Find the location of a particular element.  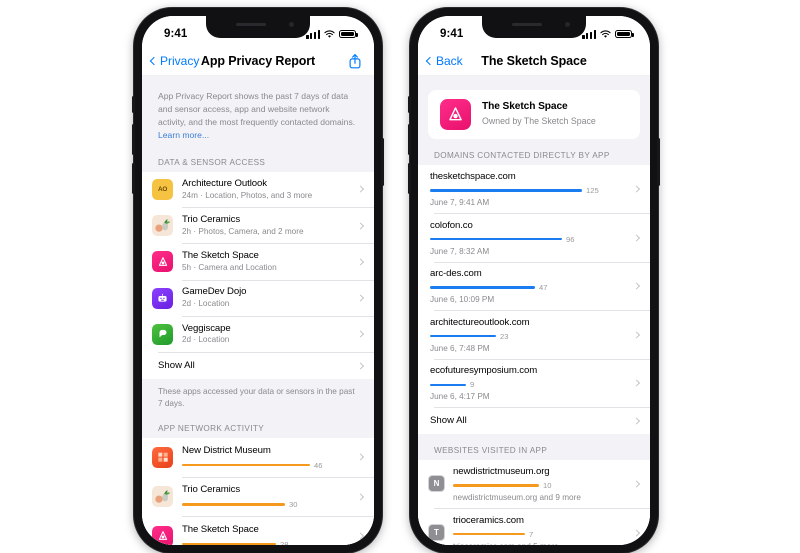

page-title: App Privacy Report is located at coordinates (258, 60).